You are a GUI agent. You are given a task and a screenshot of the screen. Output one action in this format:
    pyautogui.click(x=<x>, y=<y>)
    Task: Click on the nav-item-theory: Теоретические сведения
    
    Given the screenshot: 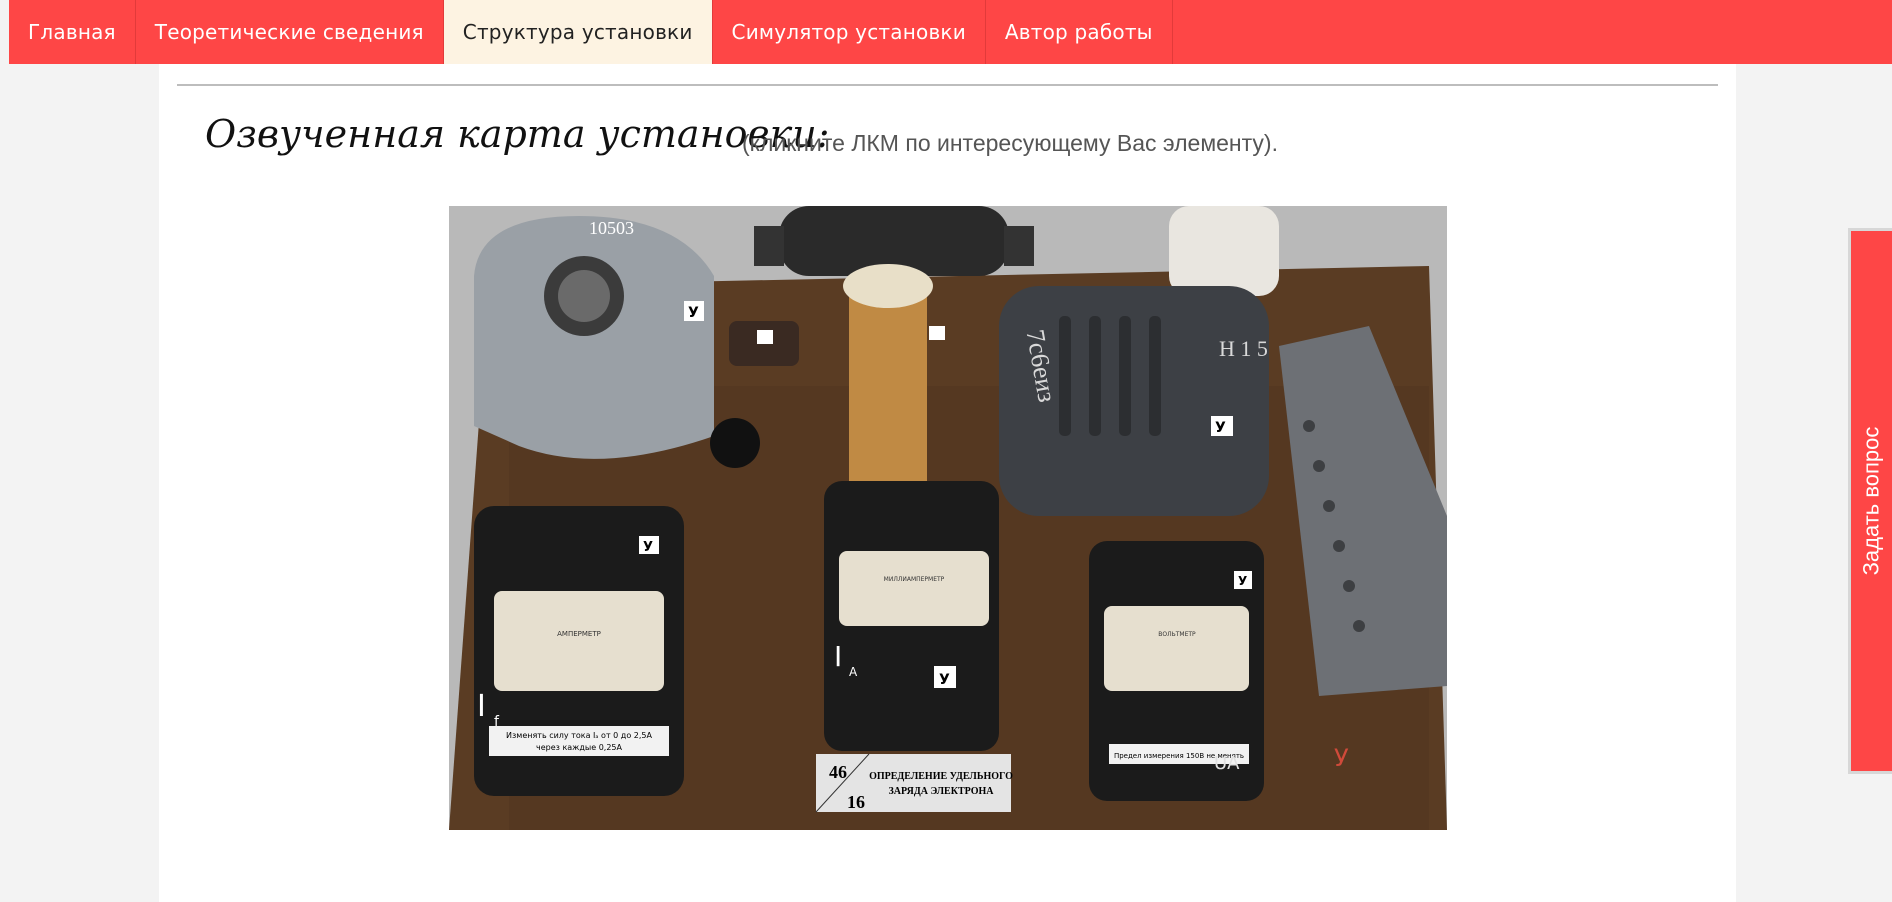 What is the action you would take?
    pyautogui.click(x=290, y=32)
    